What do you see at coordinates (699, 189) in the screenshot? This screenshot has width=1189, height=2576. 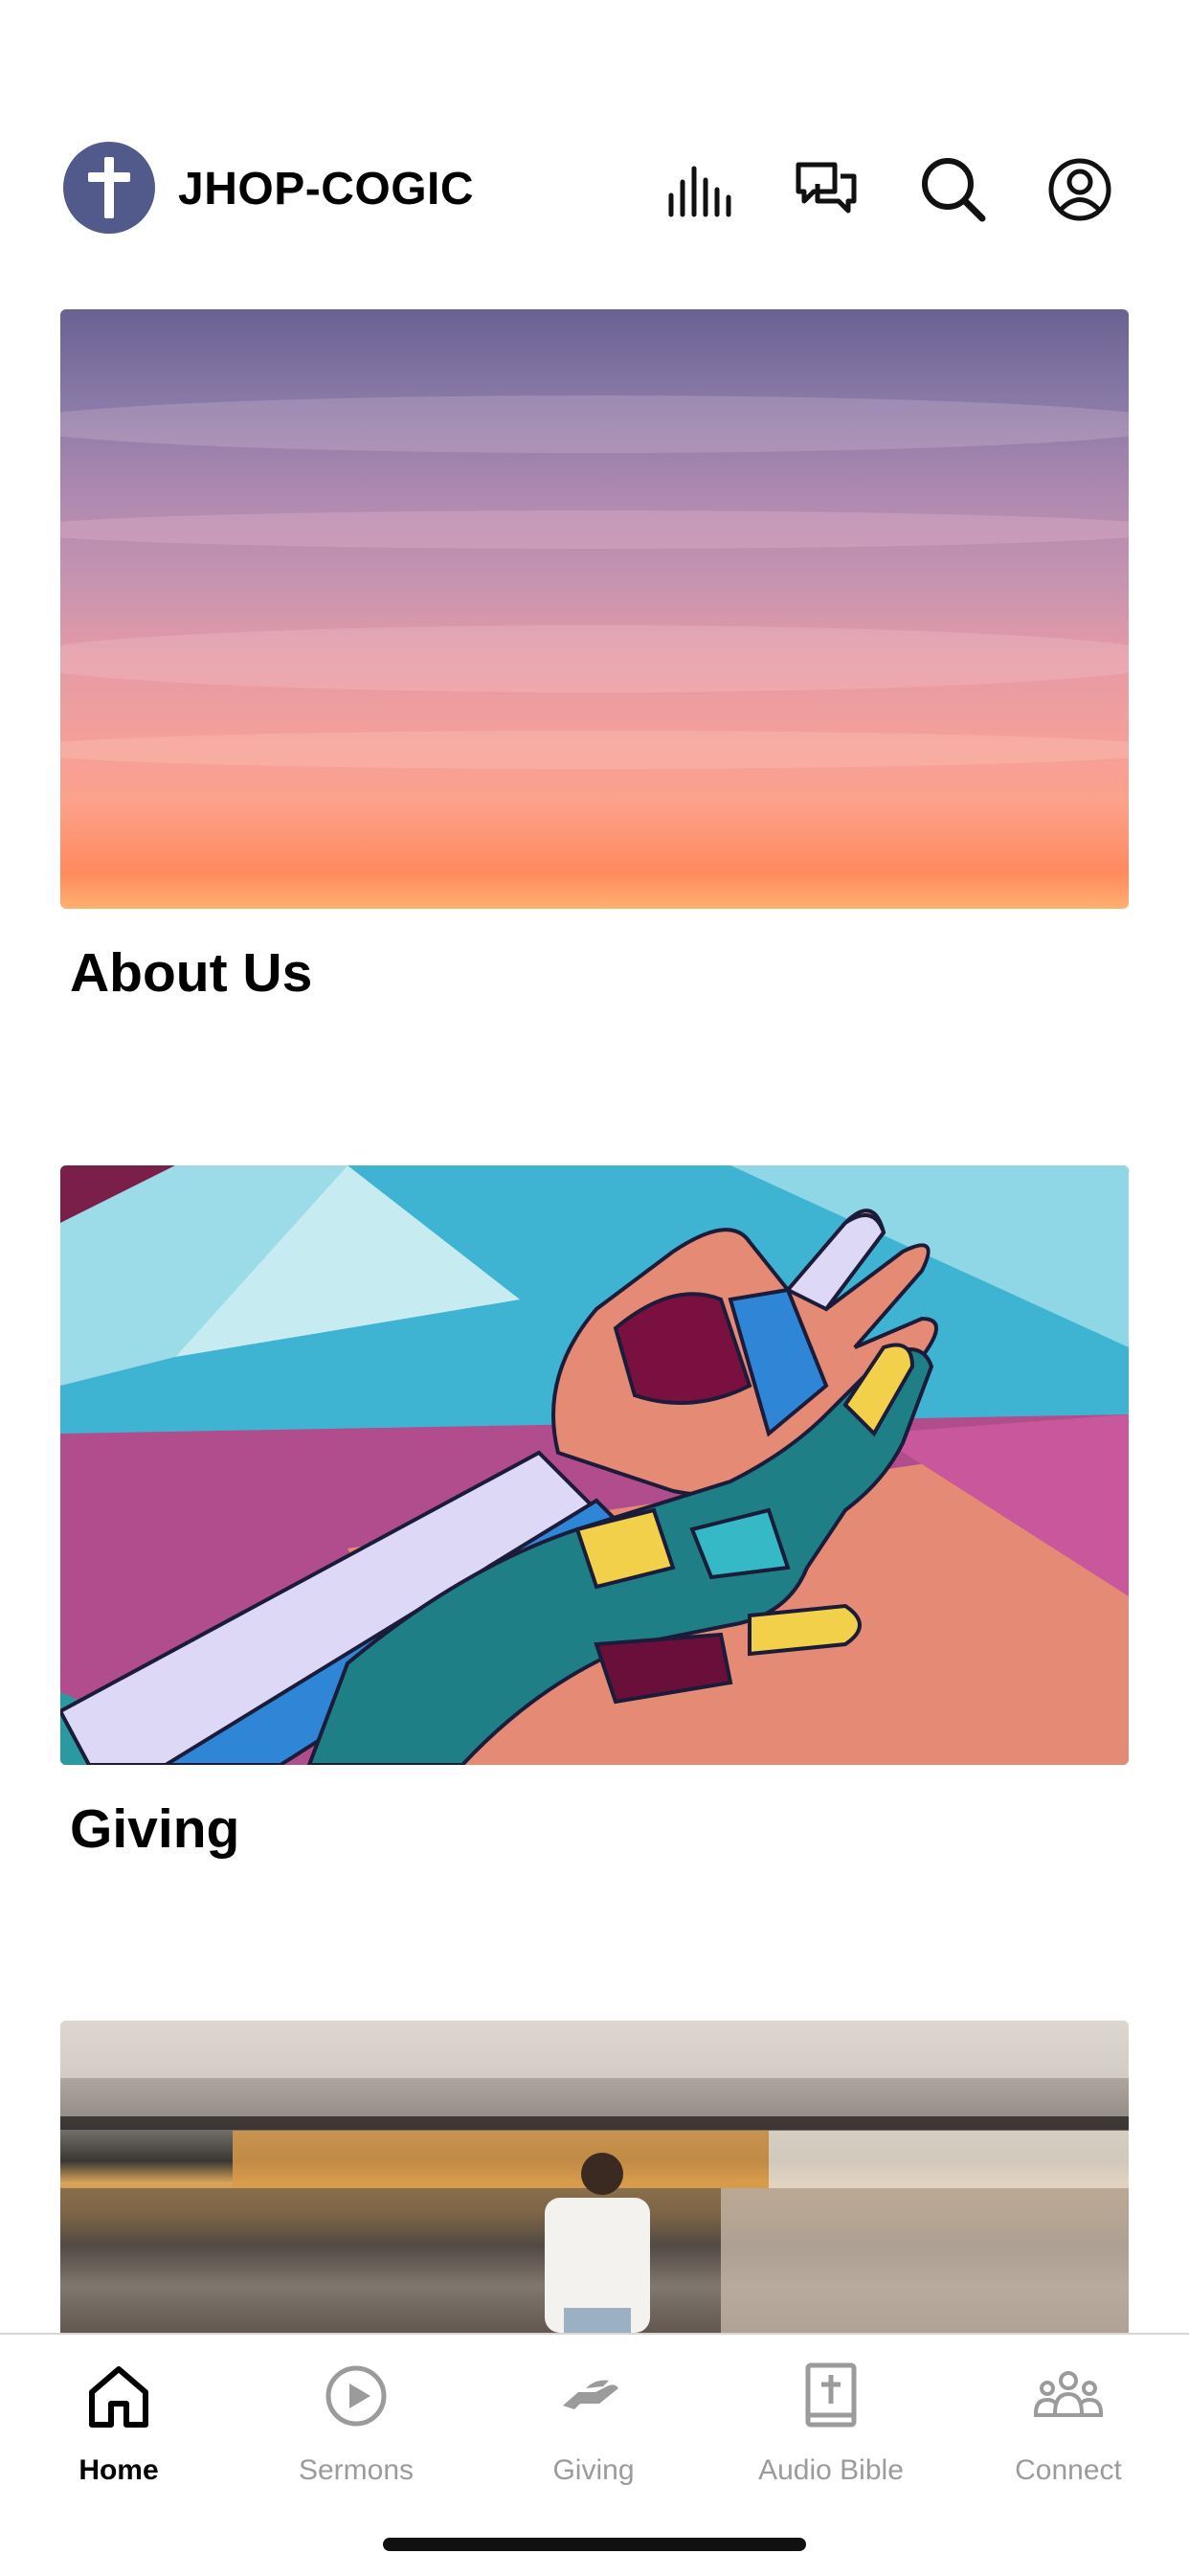 I see `audio-wave-icon` at bounding box center [699, 189].